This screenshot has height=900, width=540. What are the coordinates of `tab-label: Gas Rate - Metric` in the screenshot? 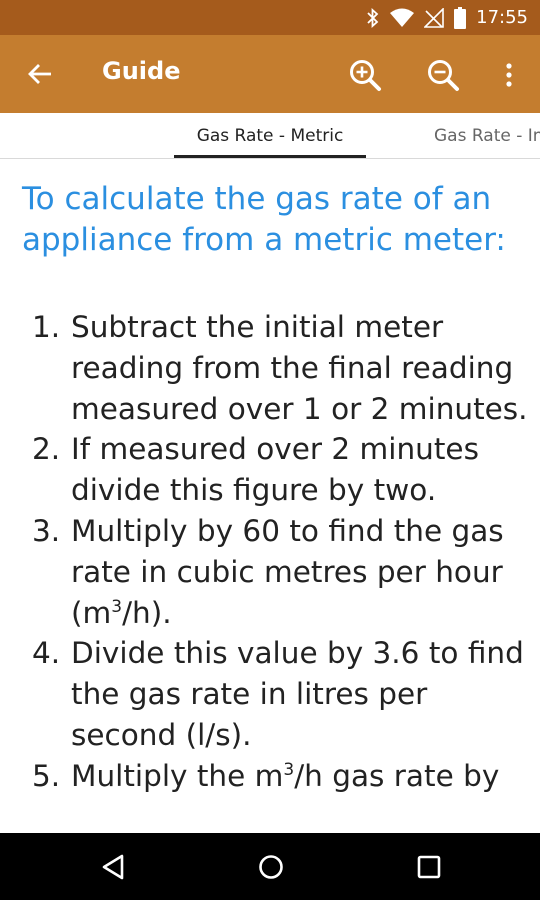 It's located at (270, 135).